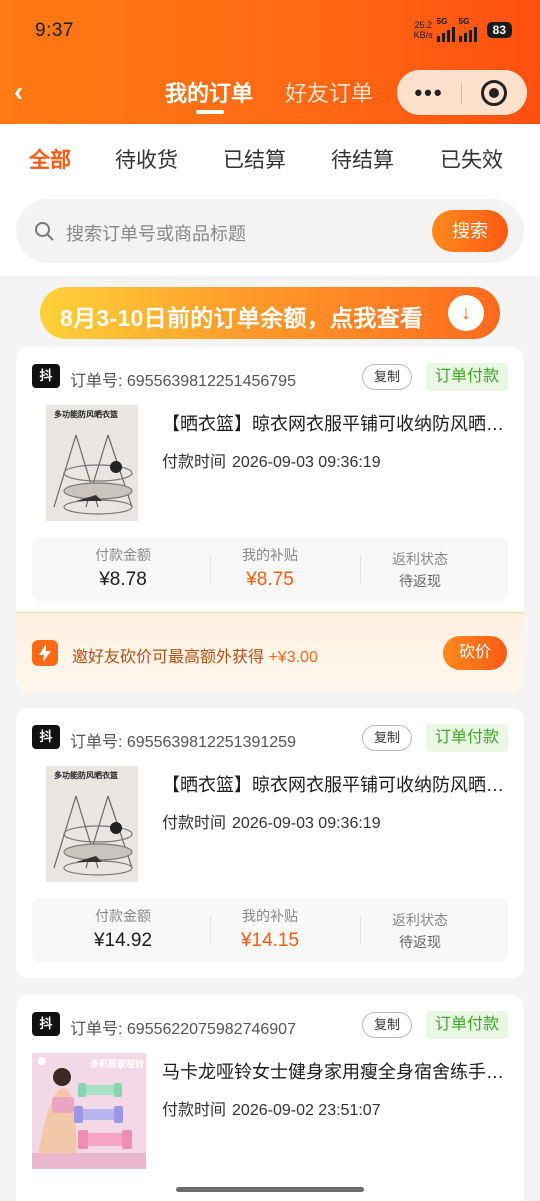 This screenshot has height=1201, width=540. Describe the element at coordinates (183, 381) in the screenshot. I see `order-number: 订单号: 6955639812251456795` at that location.